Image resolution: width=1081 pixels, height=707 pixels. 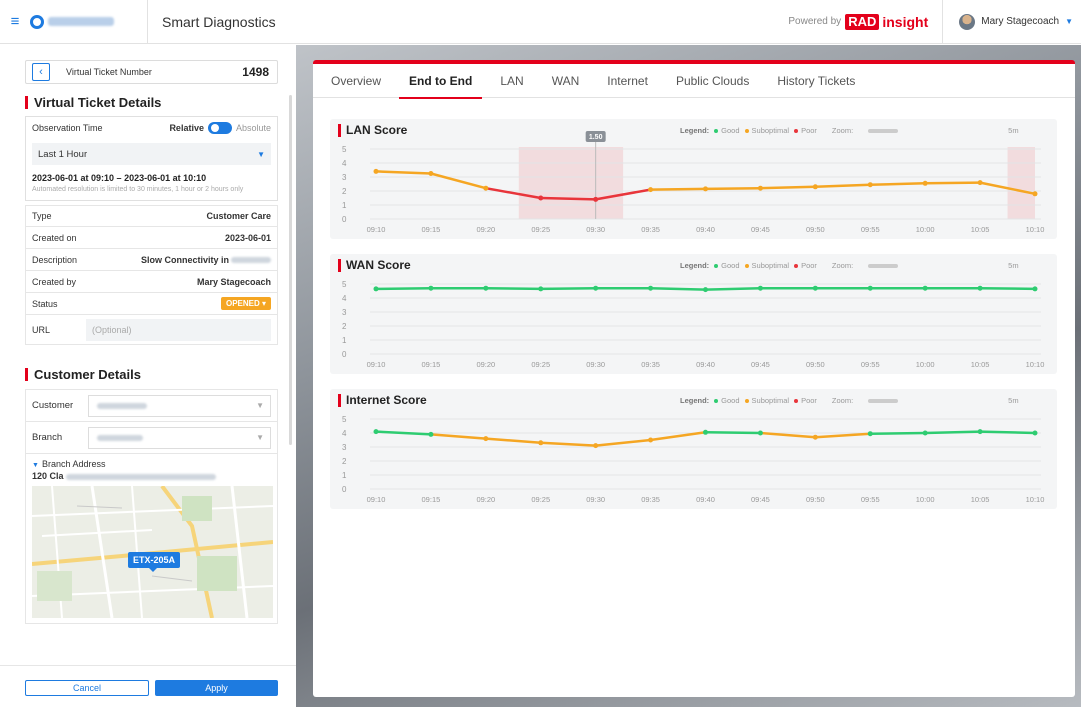 I want to click on device-marker: ETX-205A, so click(x=154, y=562).